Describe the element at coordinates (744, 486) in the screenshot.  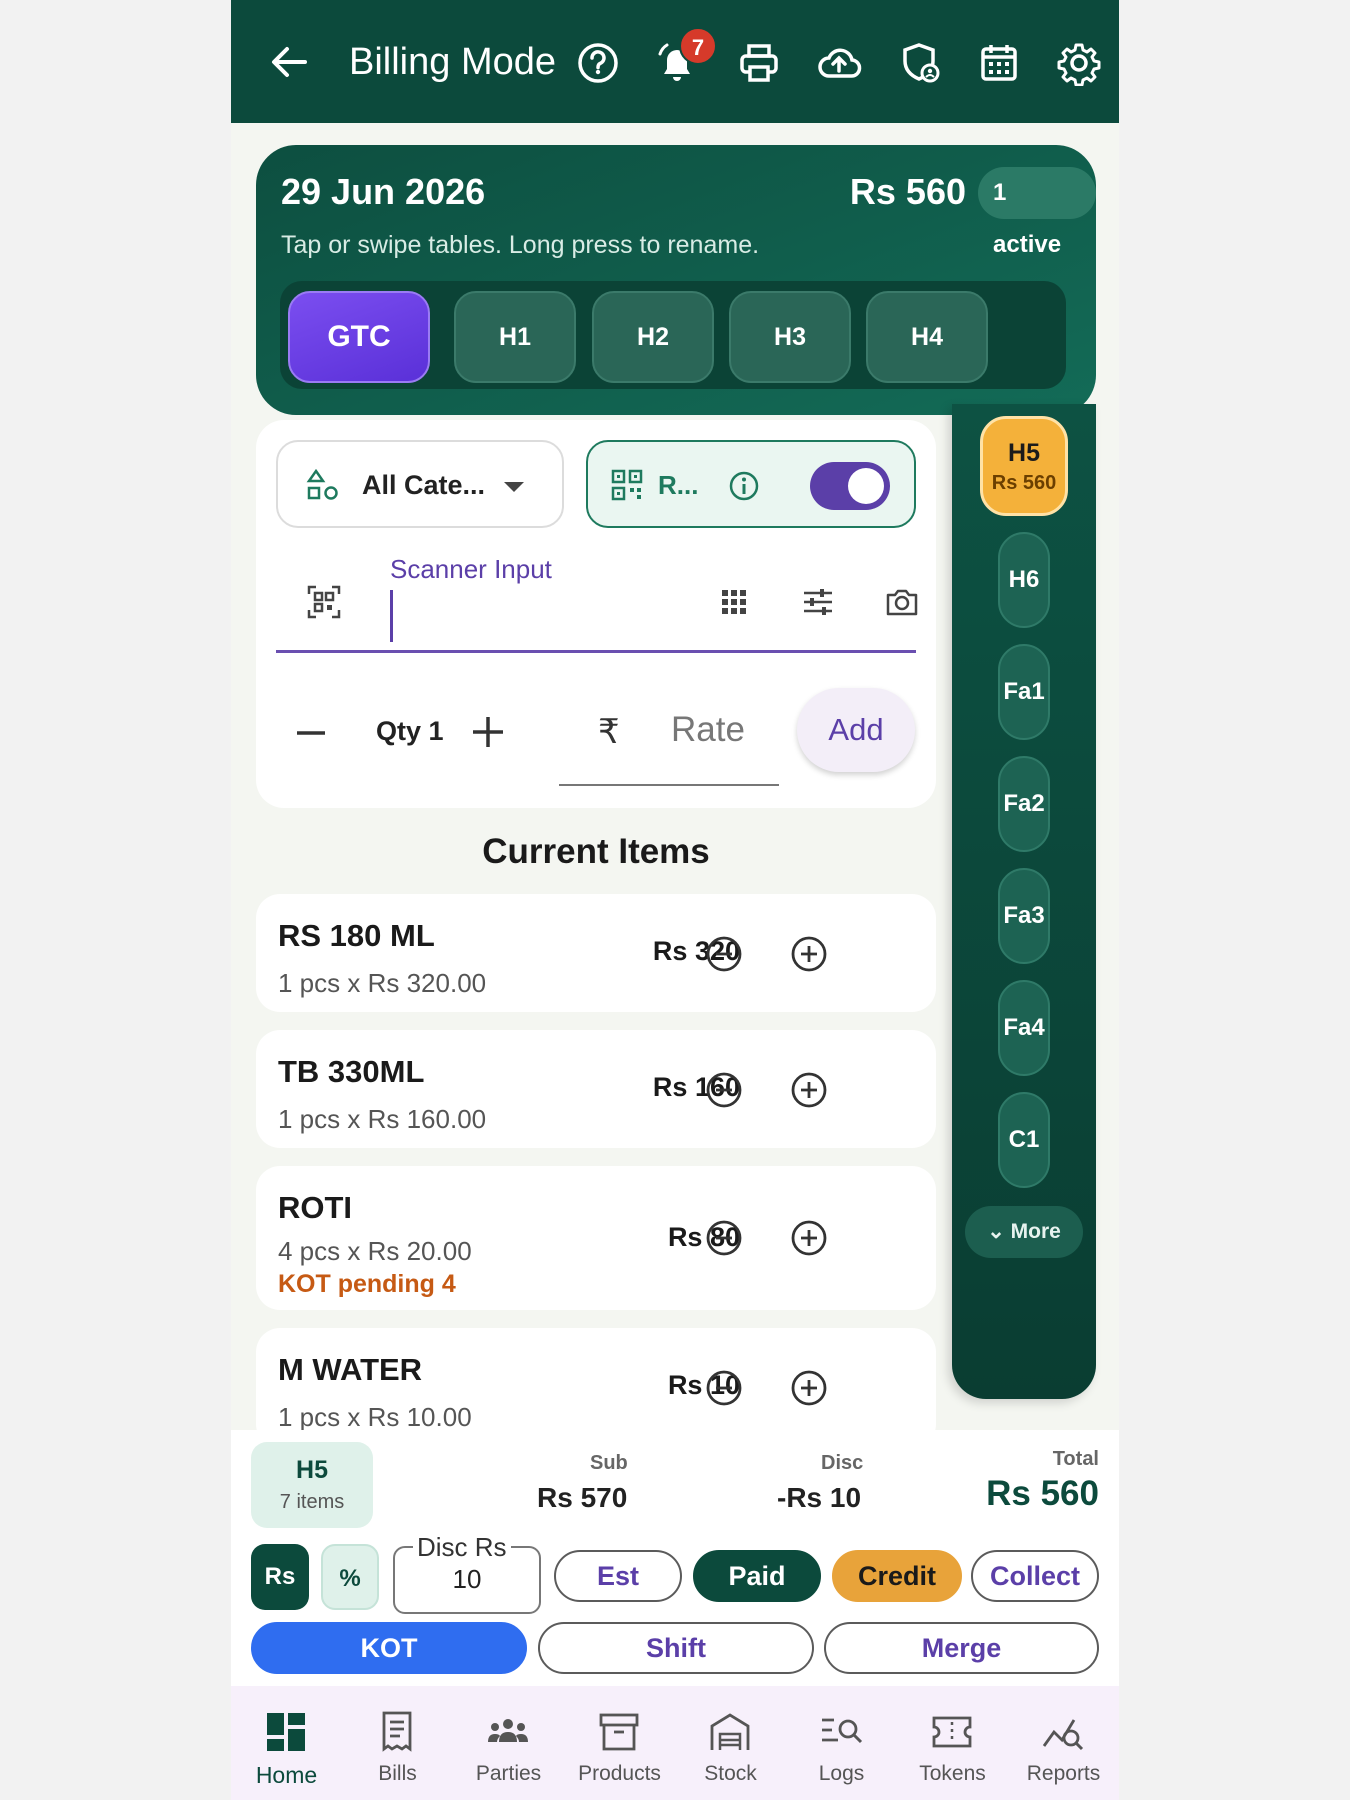
I see `info-icon` at that location.